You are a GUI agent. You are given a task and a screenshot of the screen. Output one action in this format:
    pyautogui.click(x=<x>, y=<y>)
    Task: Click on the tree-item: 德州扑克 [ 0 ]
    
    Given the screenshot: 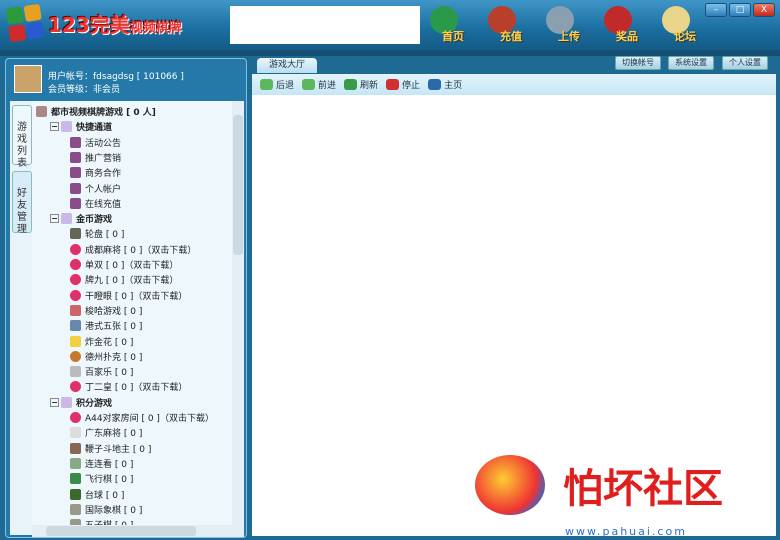 What is the action you would take?
    pyautogui.click(x=106, y=356)
    